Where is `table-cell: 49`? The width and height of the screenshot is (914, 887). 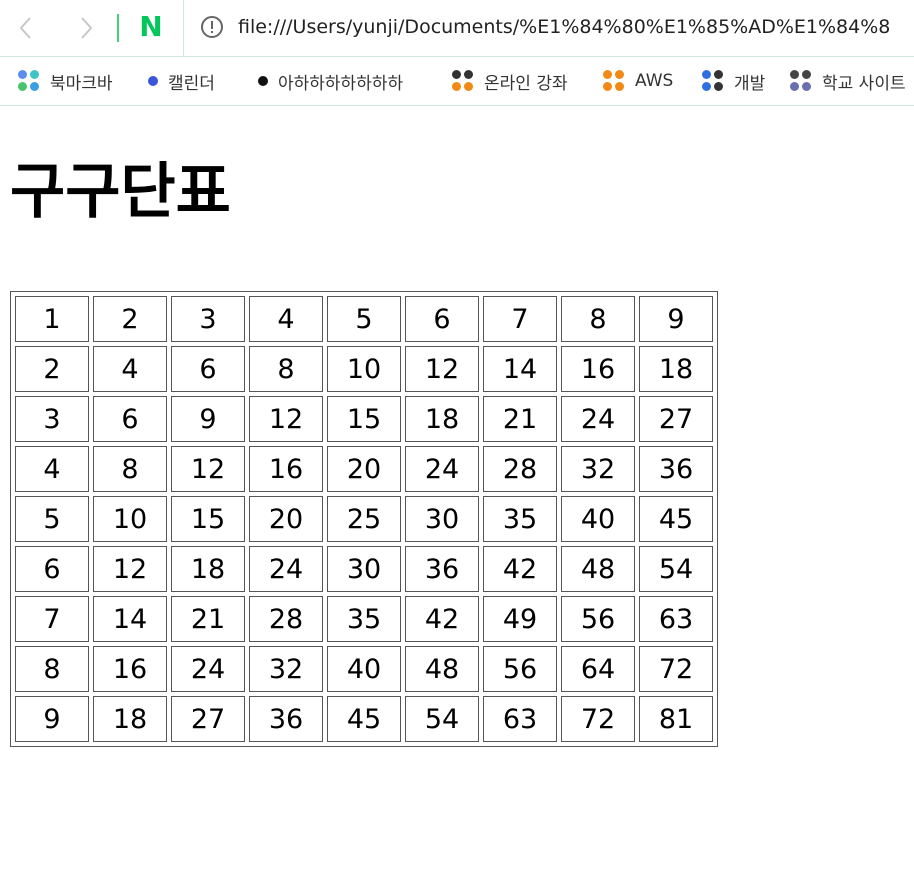 table-cell: 49 is located at coordinates (520, 619).